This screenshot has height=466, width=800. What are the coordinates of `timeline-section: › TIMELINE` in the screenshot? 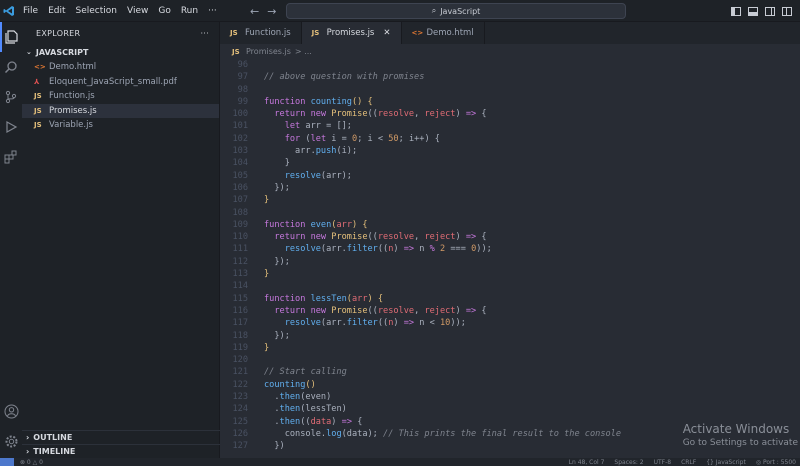 It's located at (121, 451).